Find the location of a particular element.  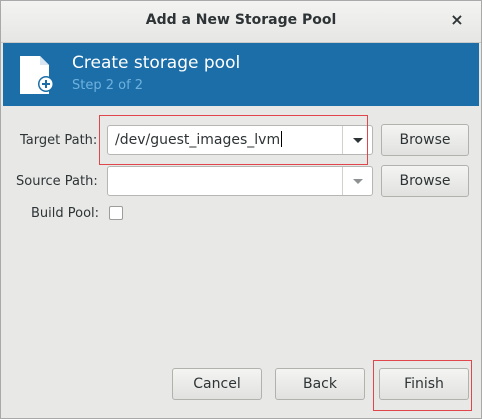

wizard-step: Step 2 of 2 is located at coordinates (108, 85).